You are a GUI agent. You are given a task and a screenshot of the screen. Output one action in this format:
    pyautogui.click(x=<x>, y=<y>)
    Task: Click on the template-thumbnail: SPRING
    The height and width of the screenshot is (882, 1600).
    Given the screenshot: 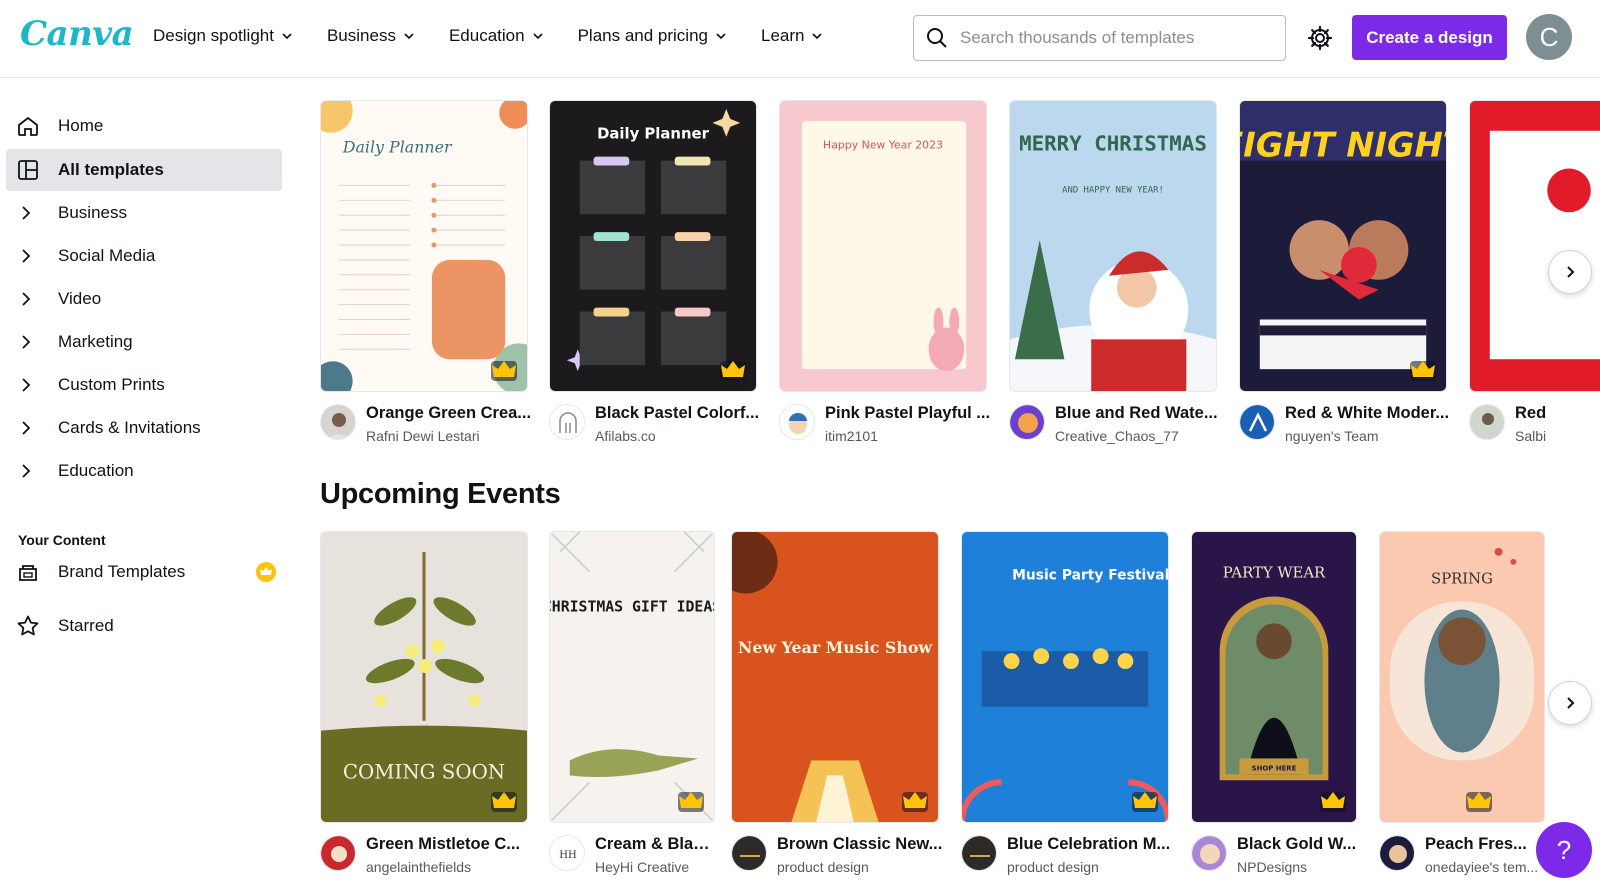 What is the action you would take?
    pyautogui.click(x=1462, y=677)
    